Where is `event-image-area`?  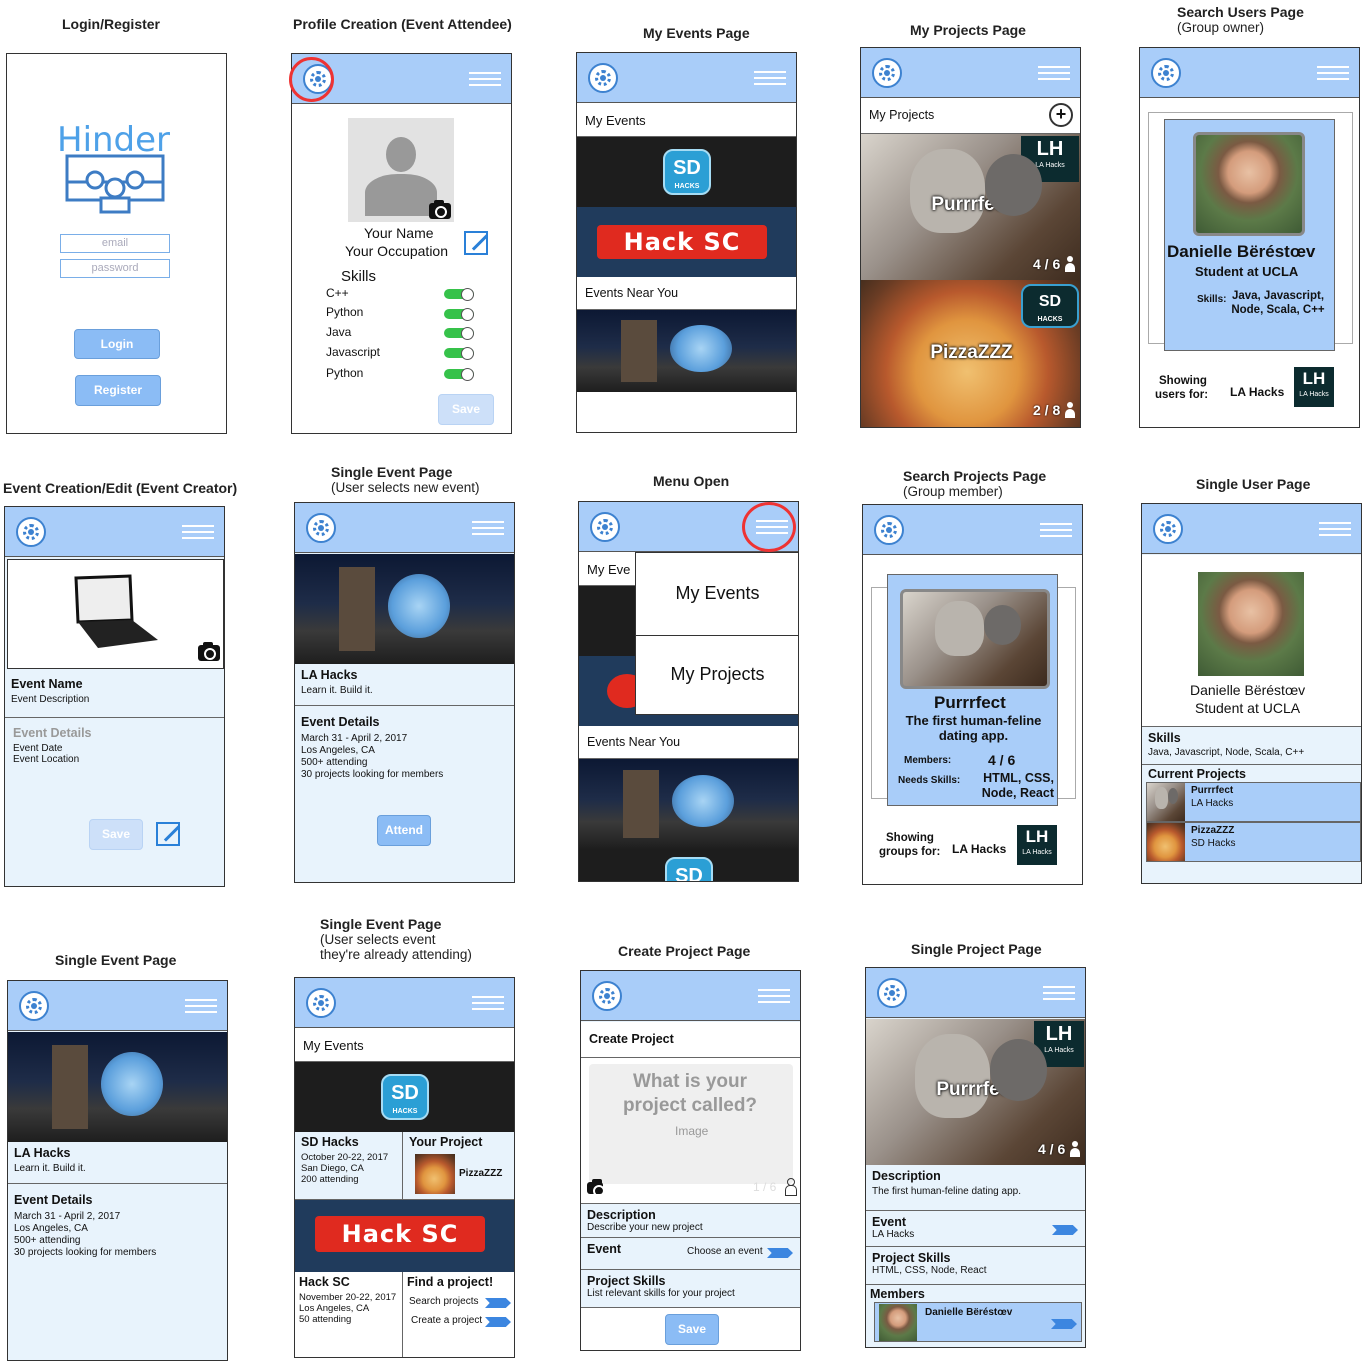 event-image-area is located at coordinates (115, 614).